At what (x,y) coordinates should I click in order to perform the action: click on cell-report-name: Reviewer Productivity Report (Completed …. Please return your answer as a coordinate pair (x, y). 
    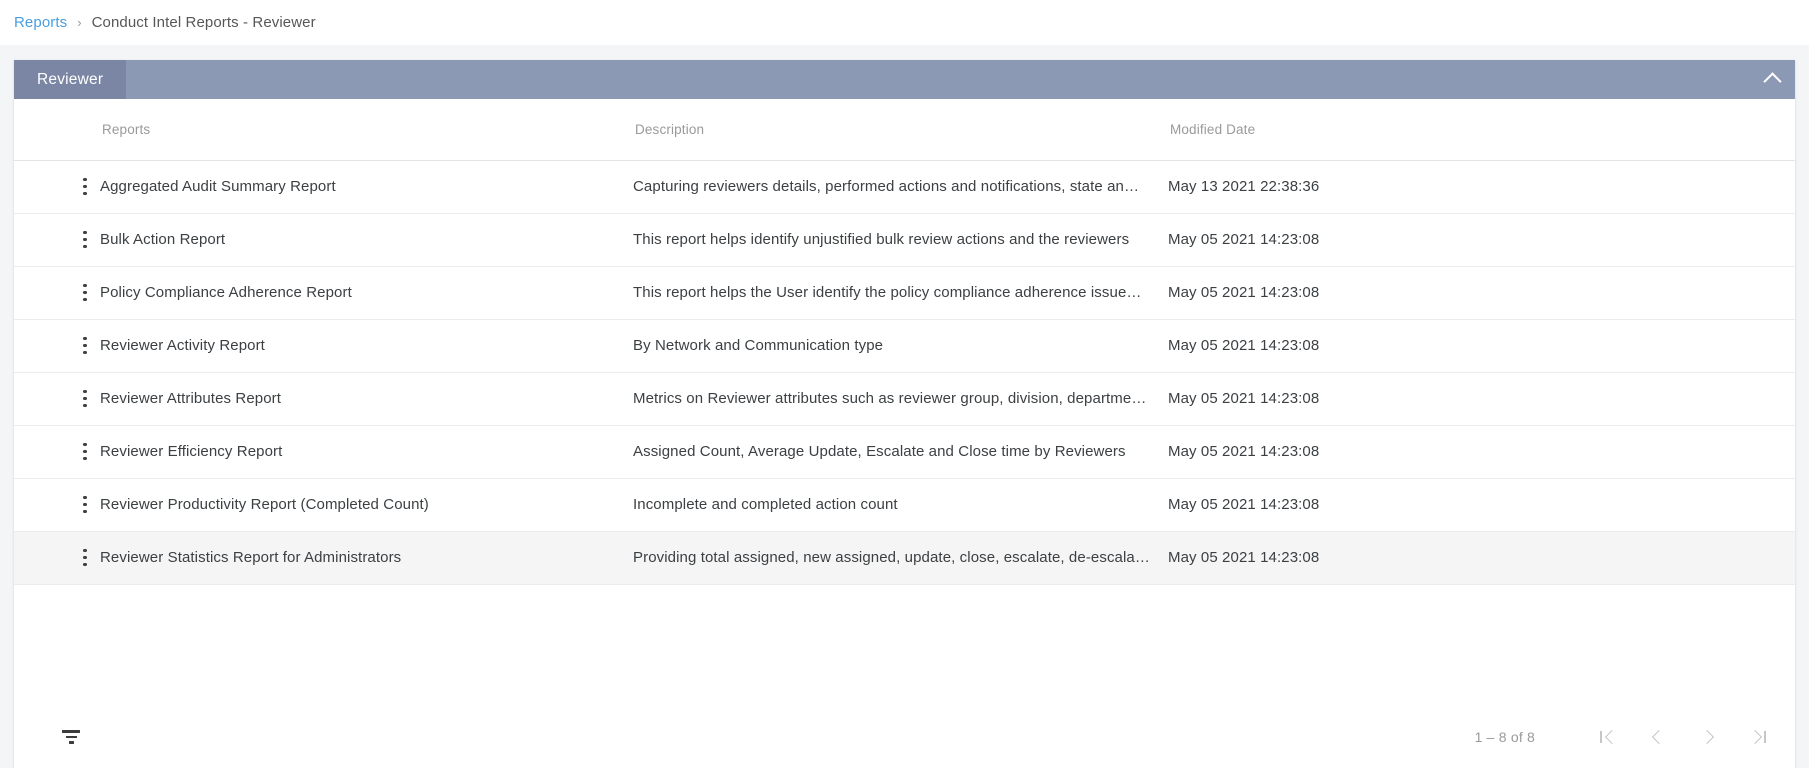
    Looking at the image, I should click on (366, 504).